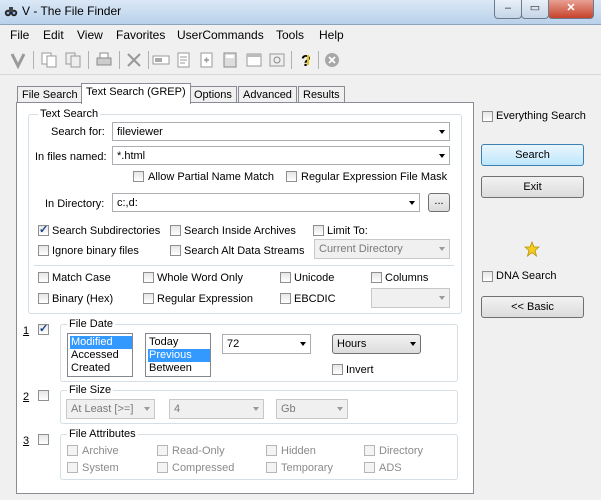 The width and height of the screenshot is (601, 500). Describe the element at coordinates (532, 307) in the screenshot. I see `basic-button: << Basic` at that location.